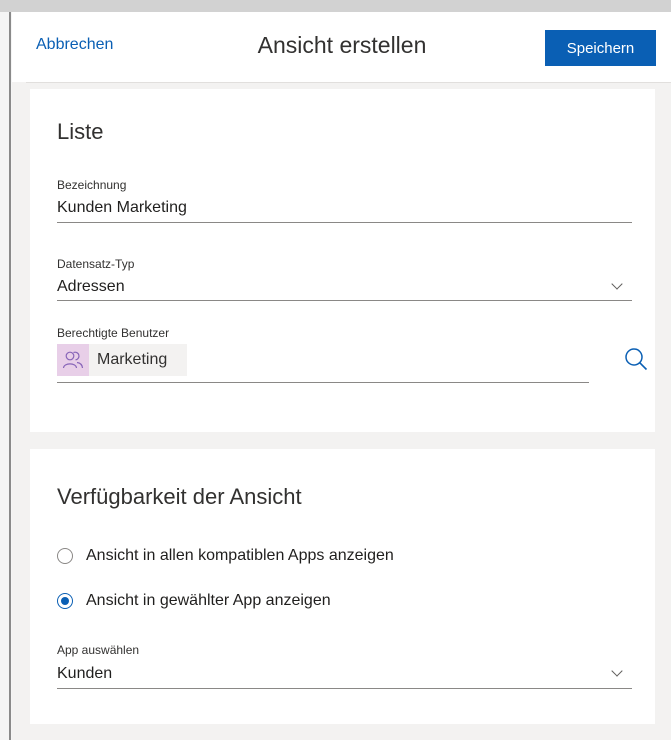 Image resolution: width=671 pixels, height=740 pixels. I want to click on panel-header: Abbrechen Ansicht erstellen Speichern, so click(341, 47).